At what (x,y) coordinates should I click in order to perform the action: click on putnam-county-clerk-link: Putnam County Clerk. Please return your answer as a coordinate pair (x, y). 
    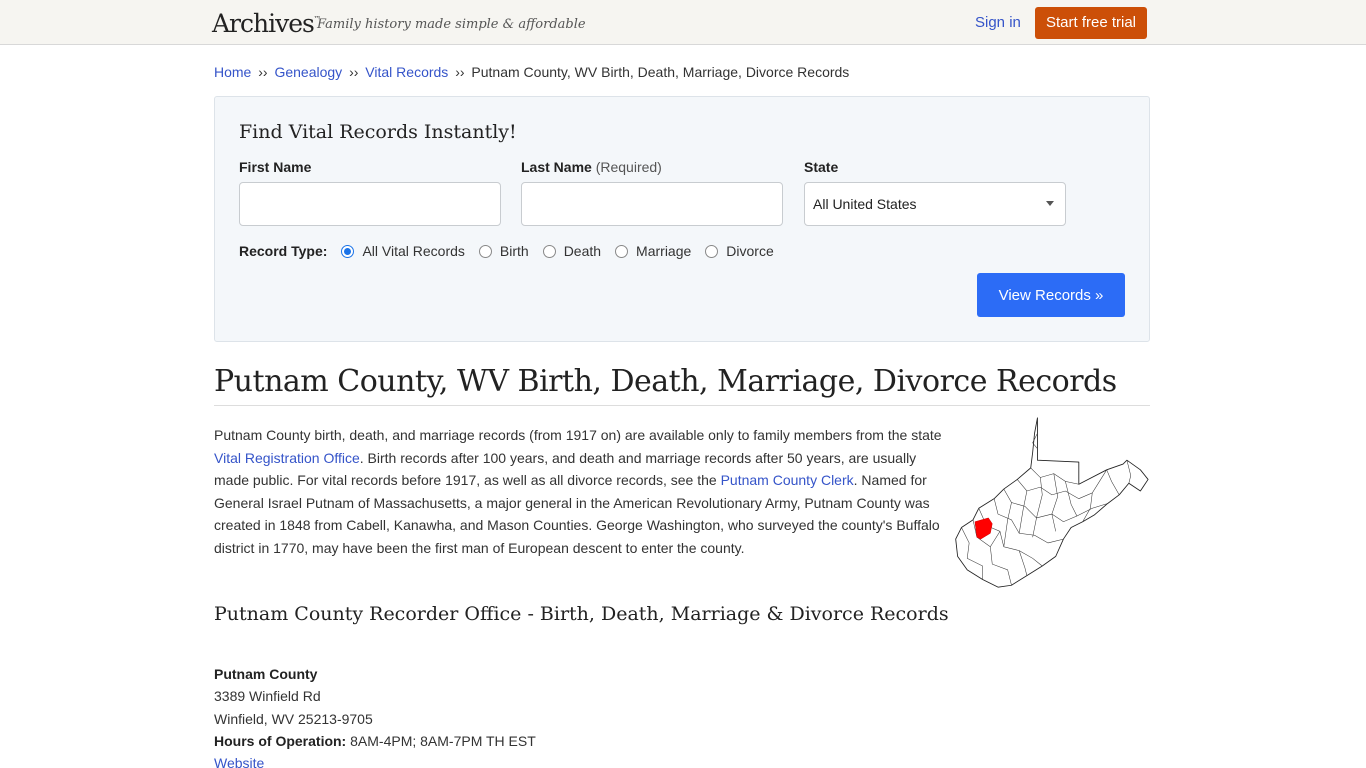
    Looking at the image, I should click on (787, 480).